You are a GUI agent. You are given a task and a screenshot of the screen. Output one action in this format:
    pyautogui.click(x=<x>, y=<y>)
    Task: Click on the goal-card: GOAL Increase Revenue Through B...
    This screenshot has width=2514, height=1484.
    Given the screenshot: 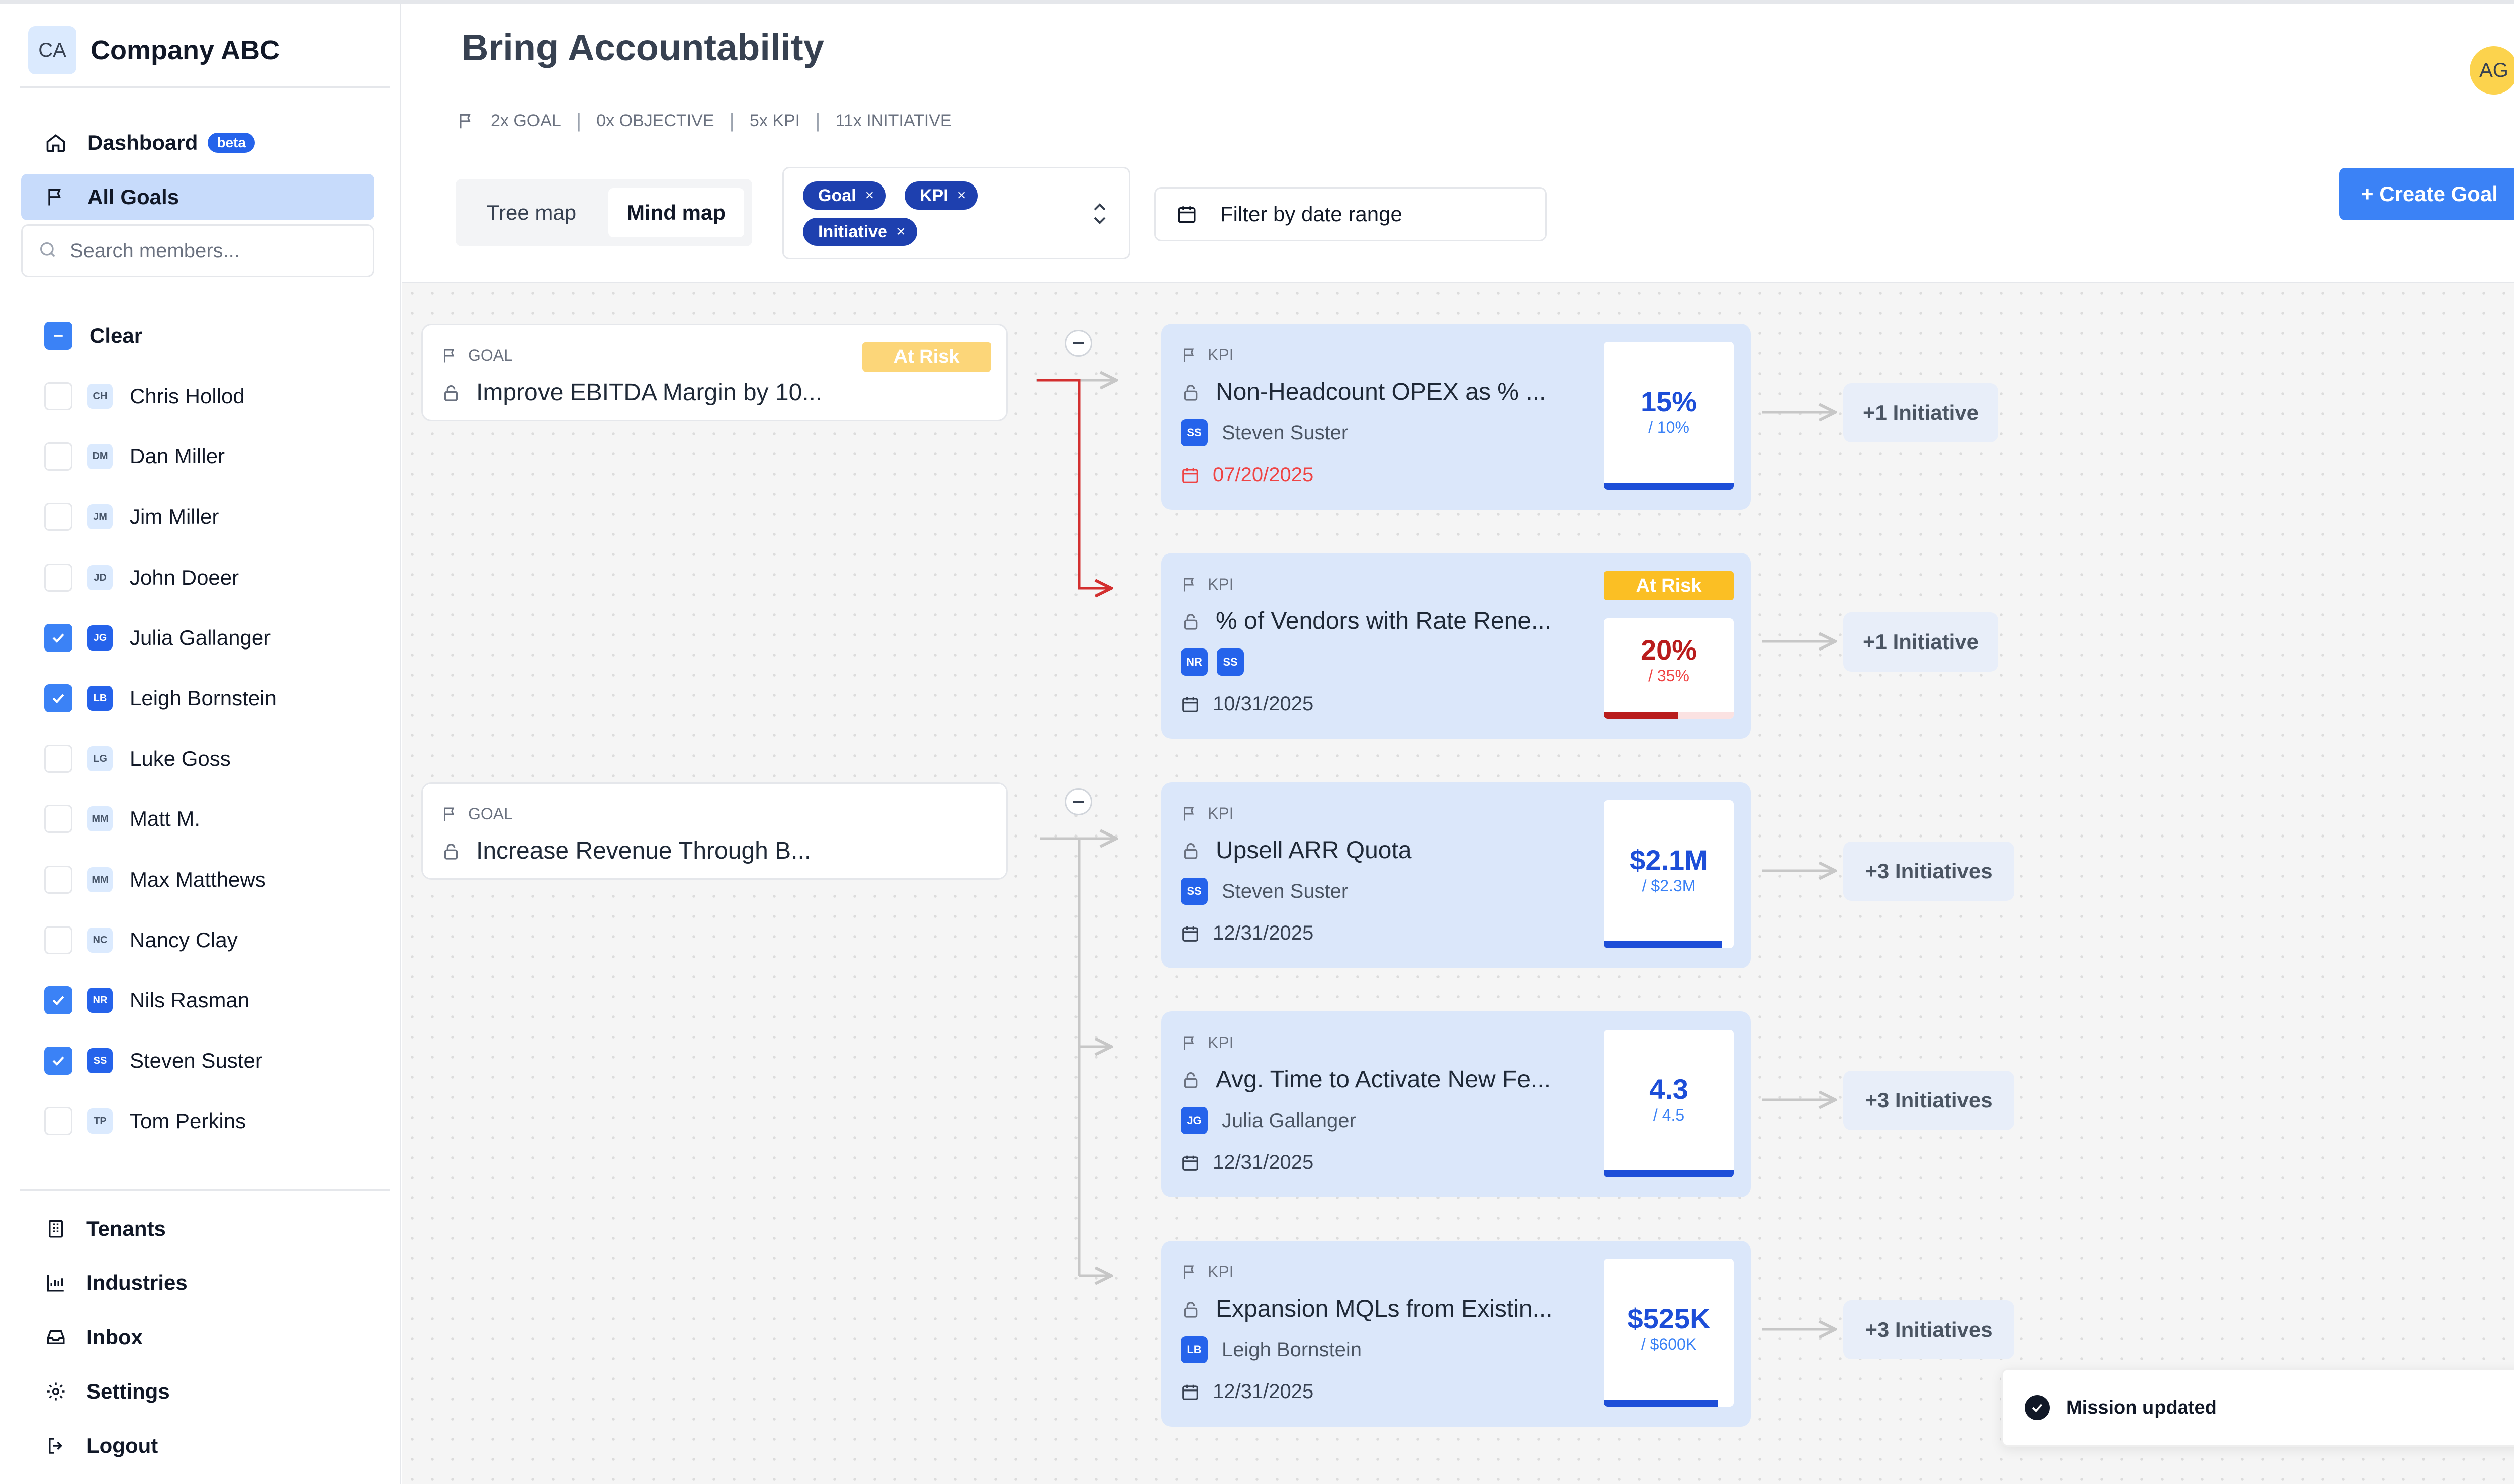 What is the action you would take?
    pyautogui.click(x=714, y=831)
    